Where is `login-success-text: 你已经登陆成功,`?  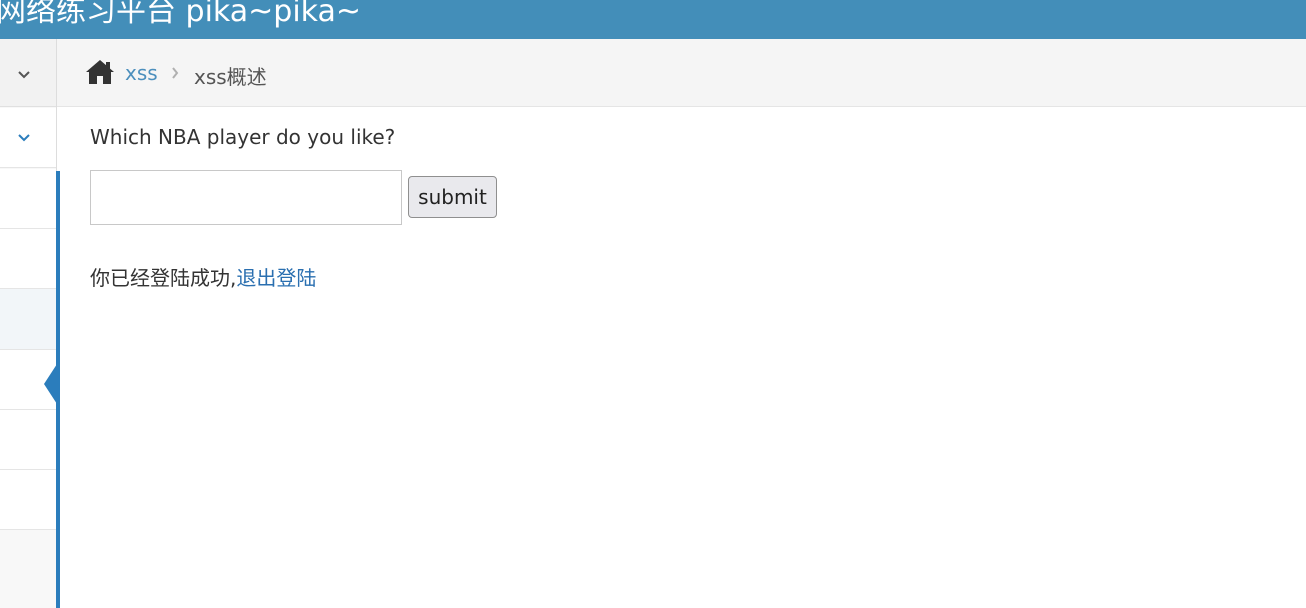 login-success-text: 你已经登陆成功, is located at coordinates (163, 278).